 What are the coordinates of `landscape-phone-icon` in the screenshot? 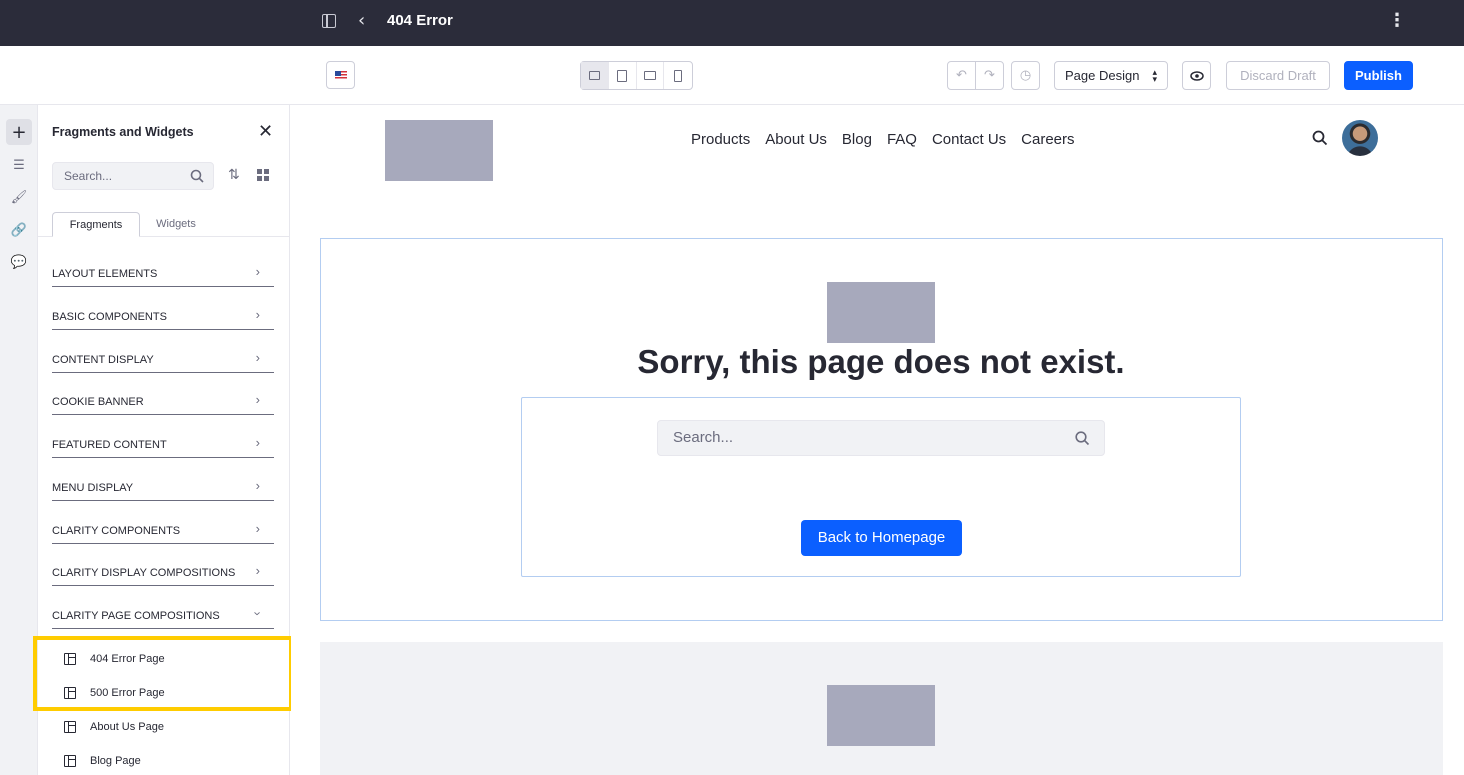 It's located at (649, 75).